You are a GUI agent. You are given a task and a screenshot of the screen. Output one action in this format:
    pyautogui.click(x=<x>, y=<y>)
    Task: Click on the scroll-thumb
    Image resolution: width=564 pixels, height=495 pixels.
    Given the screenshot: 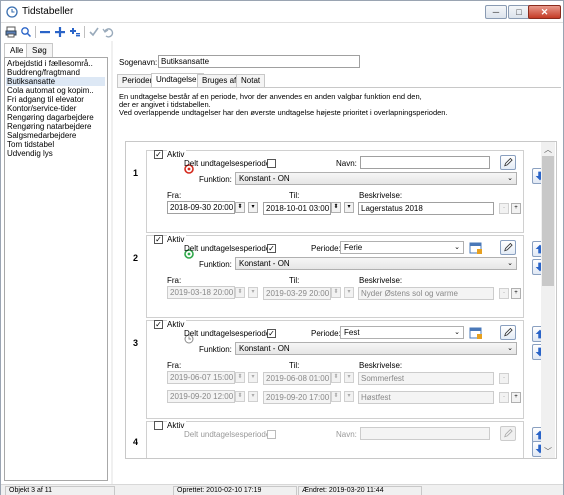 What is the action you would take?
    pyautogui.click(x=548, y=221)
    